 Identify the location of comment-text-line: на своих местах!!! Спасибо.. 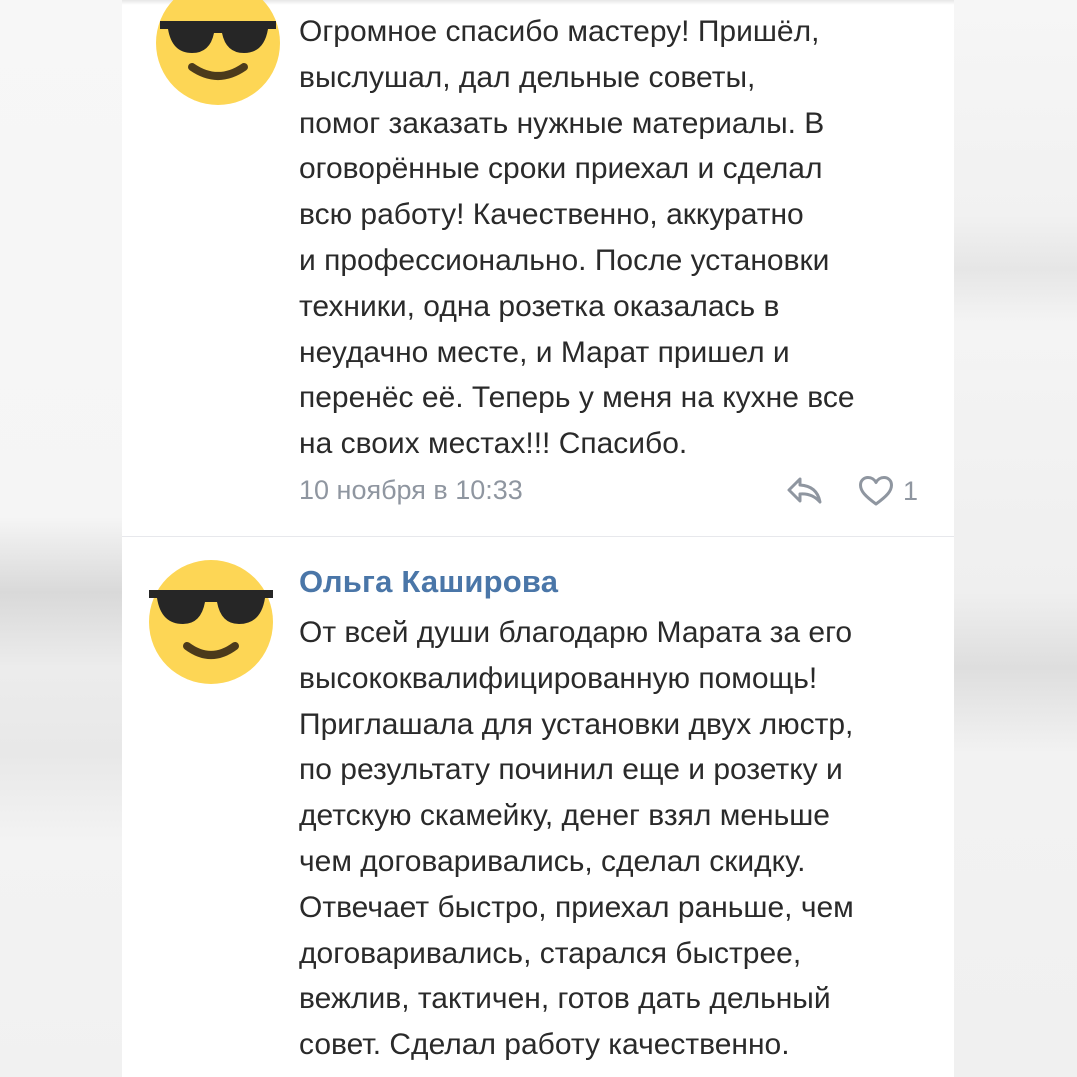
(493, 444).